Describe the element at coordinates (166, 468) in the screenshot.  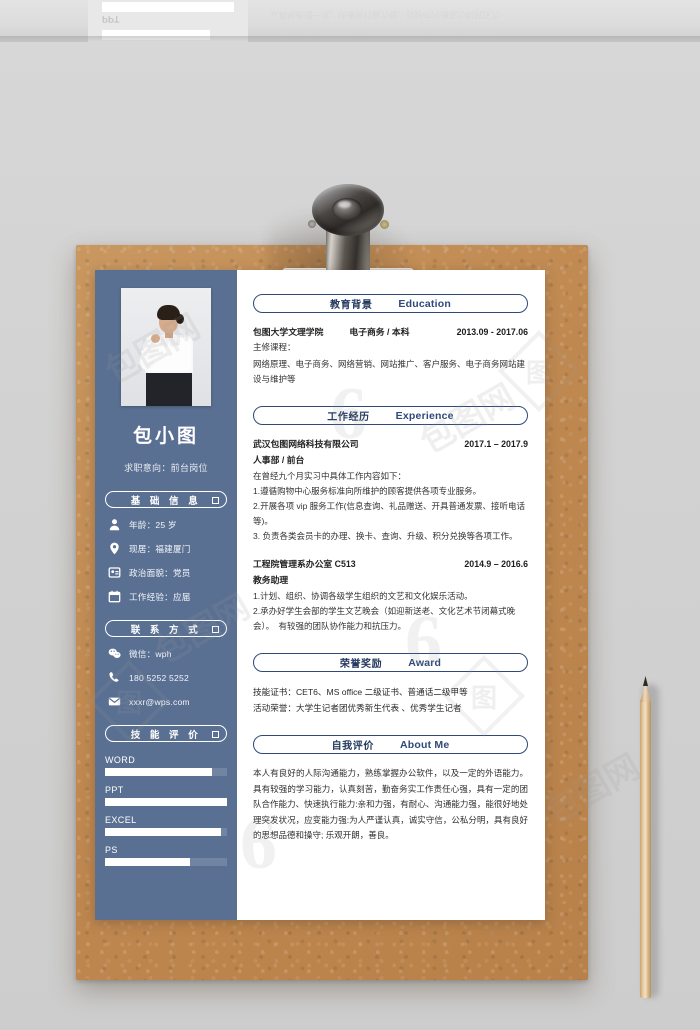
I see `job-intent: 求职意向：前台岗位` at that location.